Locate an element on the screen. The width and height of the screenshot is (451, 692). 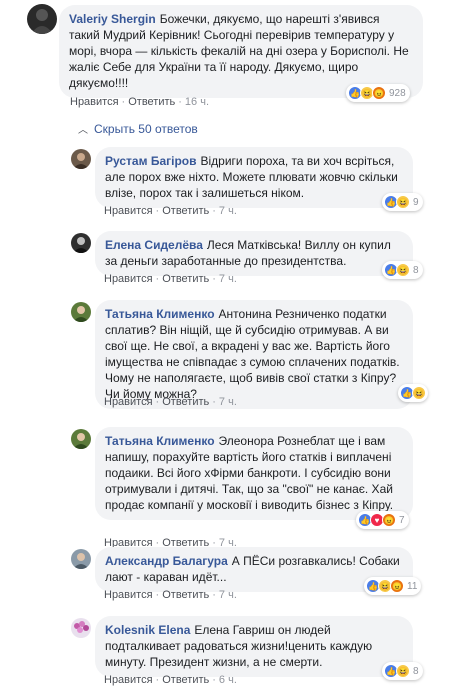
comment-author: Valeriy Shergin is located at coordinates (112, 19).